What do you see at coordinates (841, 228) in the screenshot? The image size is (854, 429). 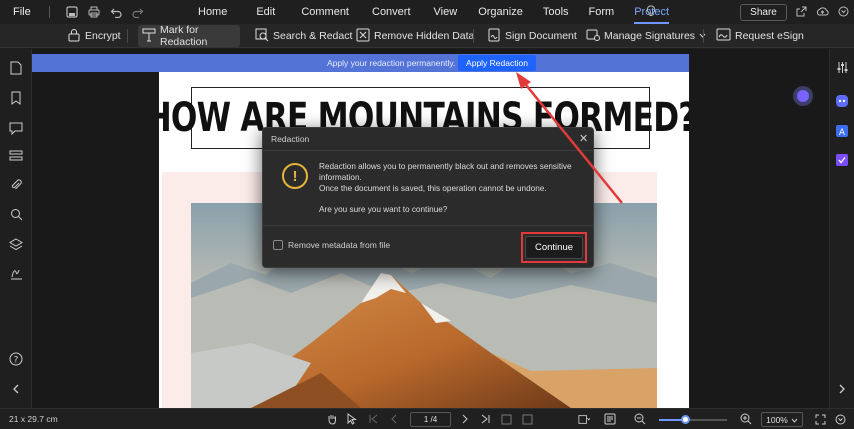 I see `right-sidebar: A` at bounding box center [841, 228].